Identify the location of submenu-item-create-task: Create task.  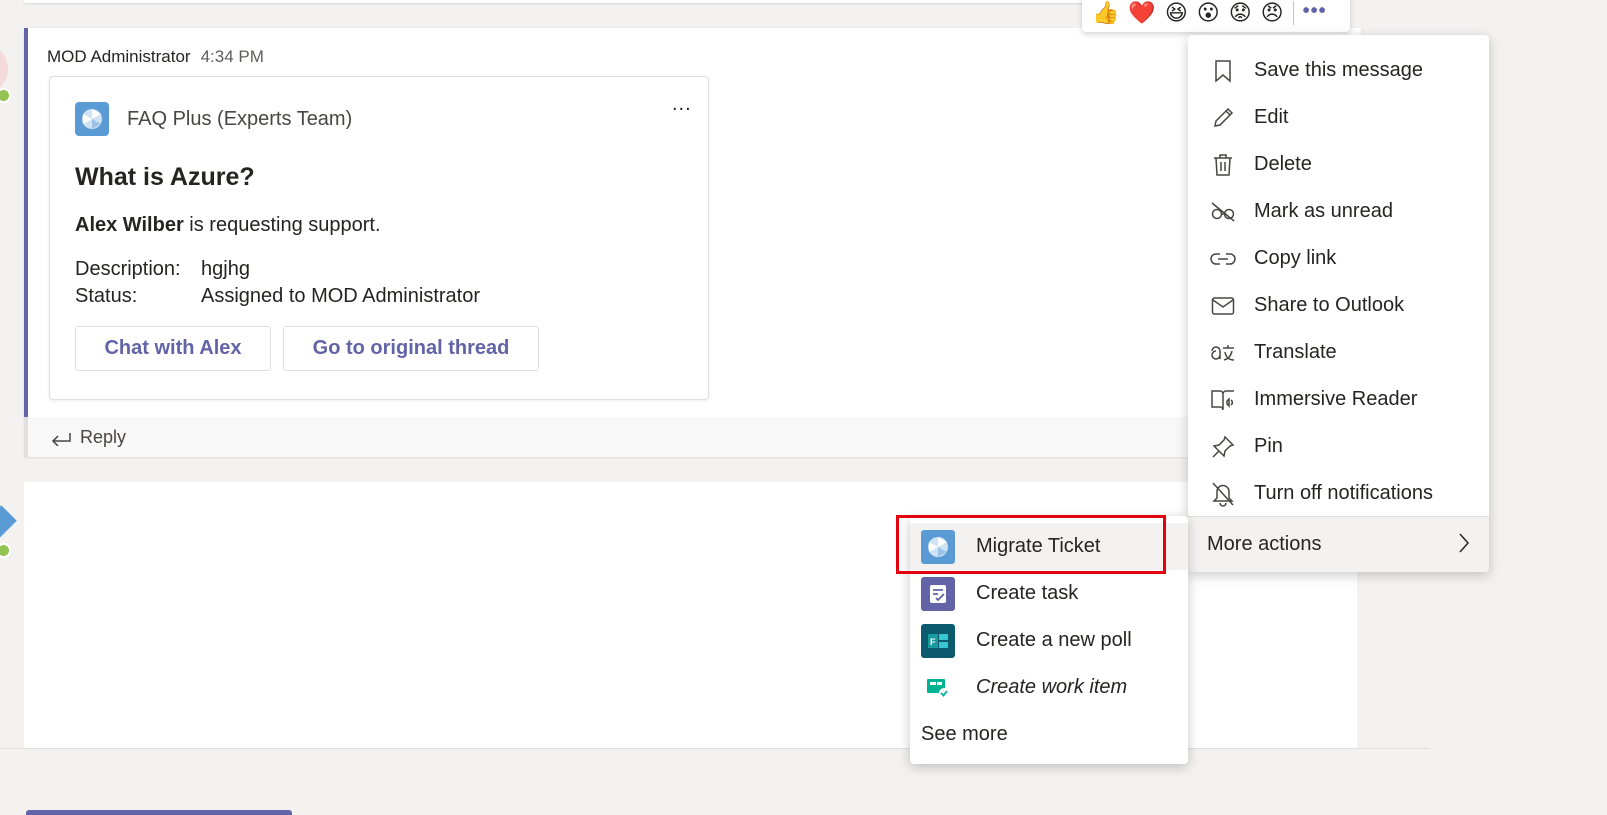
(1049, 593).